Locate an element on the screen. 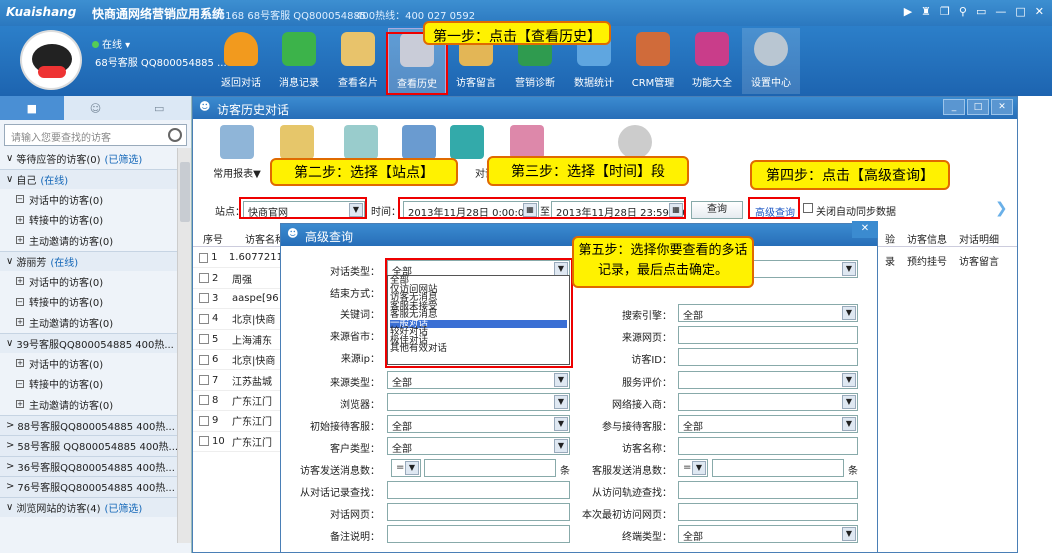 The width and height of the screenshot is (1052, 553). rating-select: ▼ is located at coordinates (768, 380).